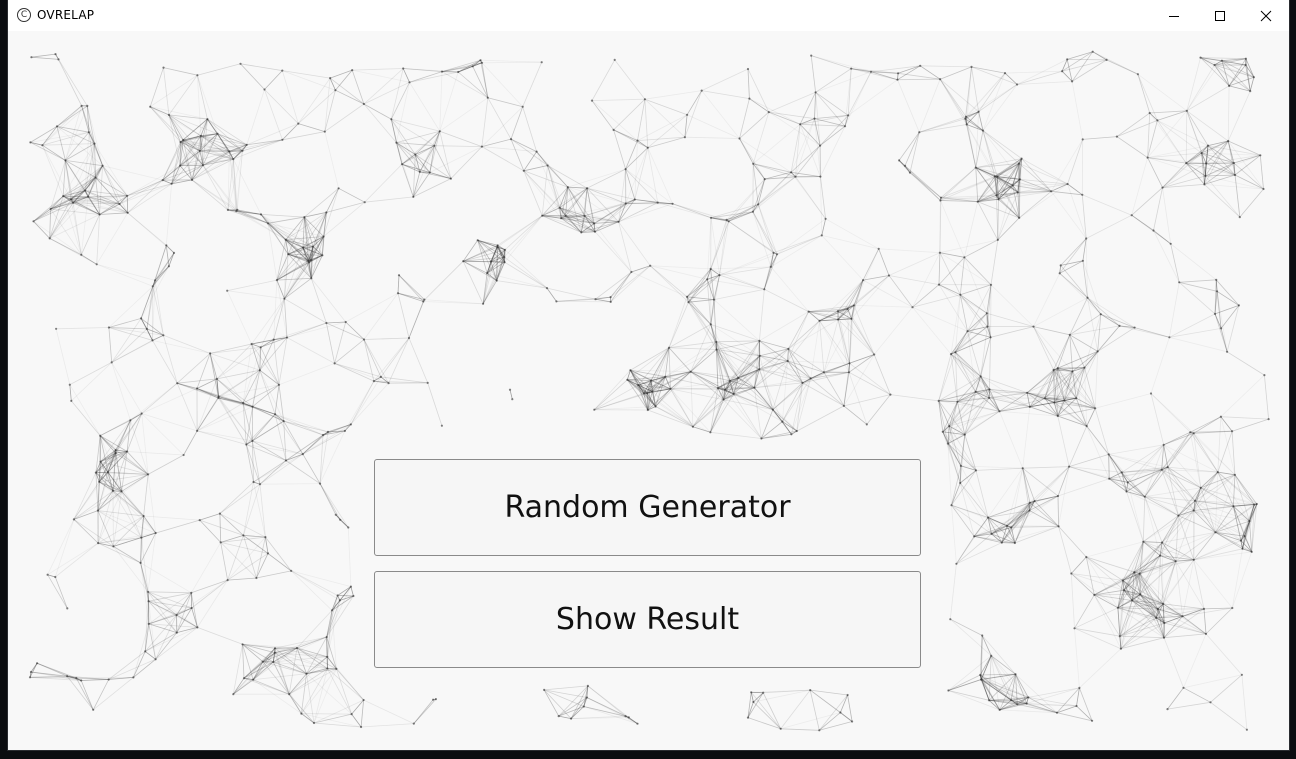 The height and width of the screenshot is (759, 1296). I want to click on random-generator-button: Random Generator, so click(647, 507).